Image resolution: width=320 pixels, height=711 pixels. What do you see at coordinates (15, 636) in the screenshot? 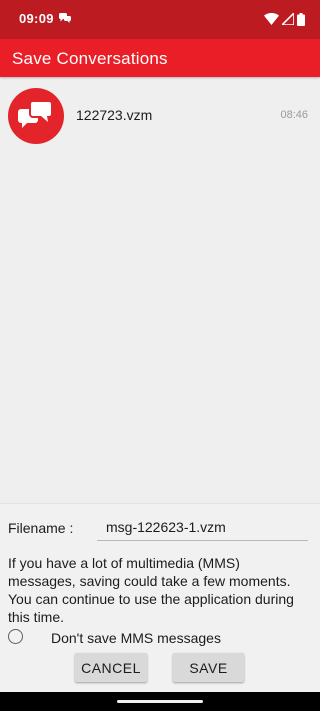
I see `dont-save-mms-radio` at bounding box center [15, 636].